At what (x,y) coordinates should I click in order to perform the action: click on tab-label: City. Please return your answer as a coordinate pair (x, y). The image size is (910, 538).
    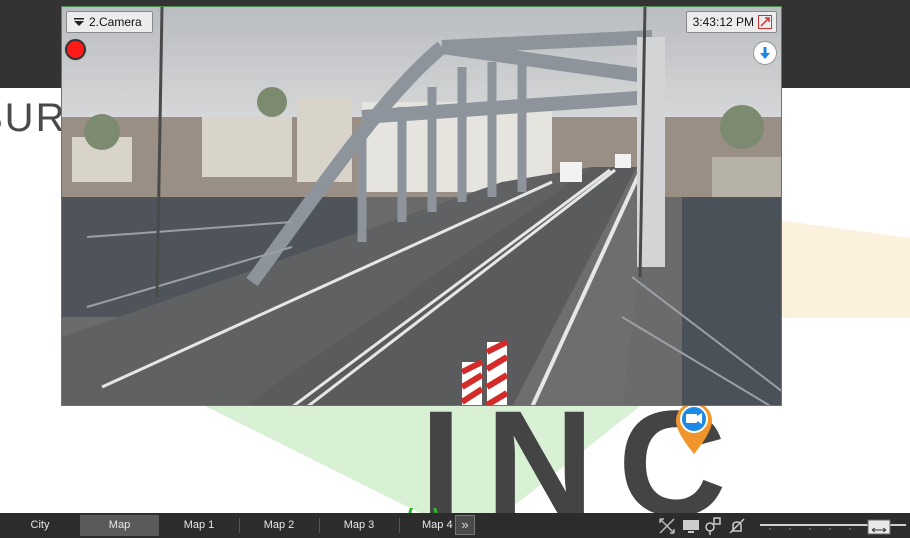
    Looking at the image, I should click on (40, 525).